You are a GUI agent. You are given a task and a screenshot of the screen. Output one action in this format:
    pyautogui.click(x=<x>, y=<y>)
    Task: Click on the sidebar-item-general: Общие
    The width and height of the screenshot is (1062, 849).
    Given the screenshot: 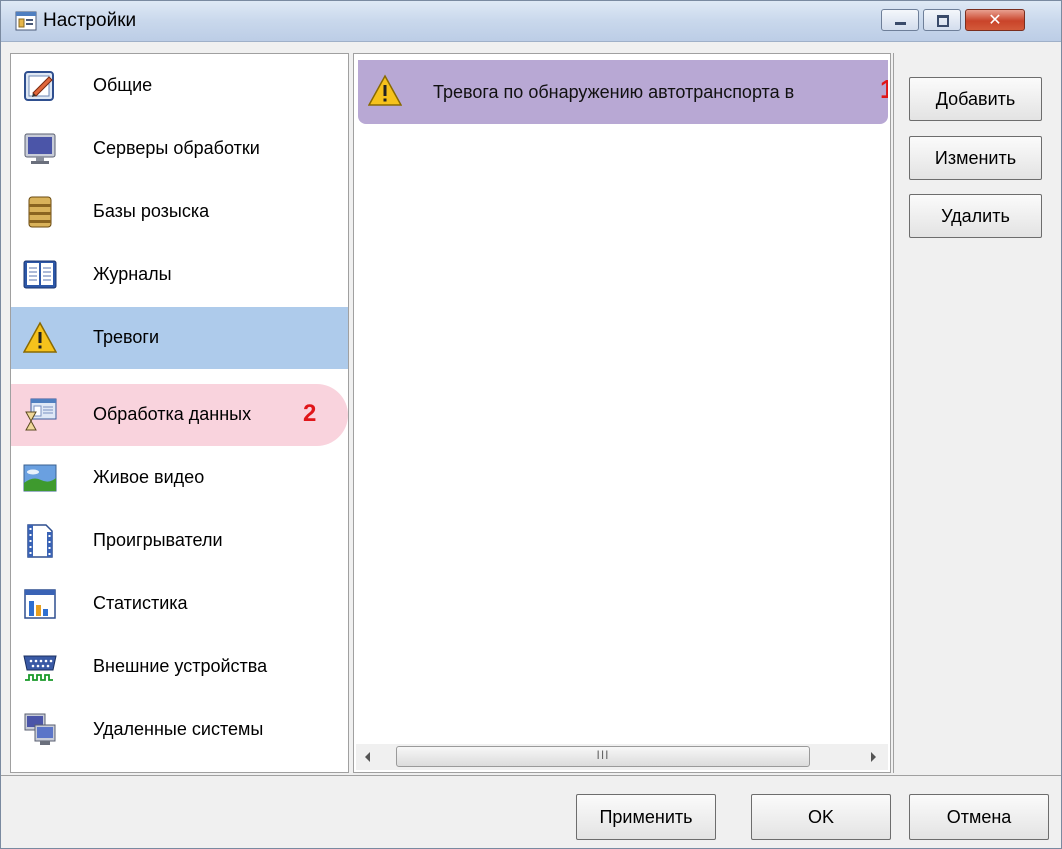 What is the action you would take?
    pyautogui.click(x=179, y=86)
    